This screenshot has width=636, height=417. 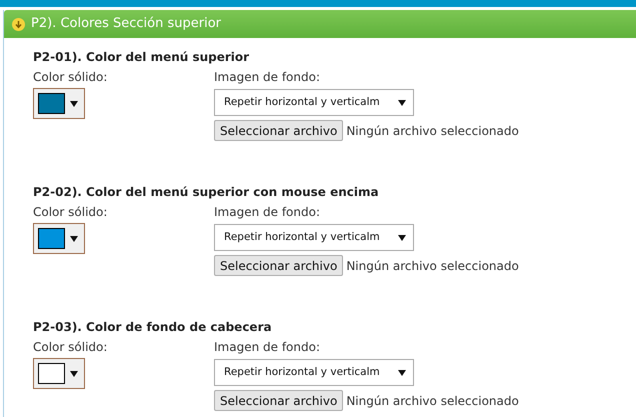 I want to click on panel-title: P2). Colores Sección superior, so click(x=126, y=24).